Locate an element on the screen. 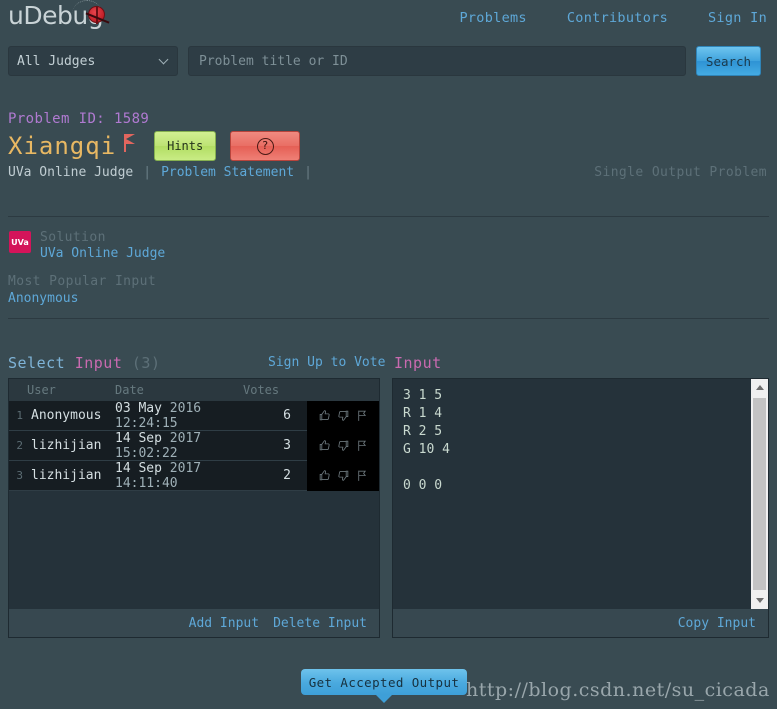  copy-input-link: Copy Input is located at coordinates (717, 623).